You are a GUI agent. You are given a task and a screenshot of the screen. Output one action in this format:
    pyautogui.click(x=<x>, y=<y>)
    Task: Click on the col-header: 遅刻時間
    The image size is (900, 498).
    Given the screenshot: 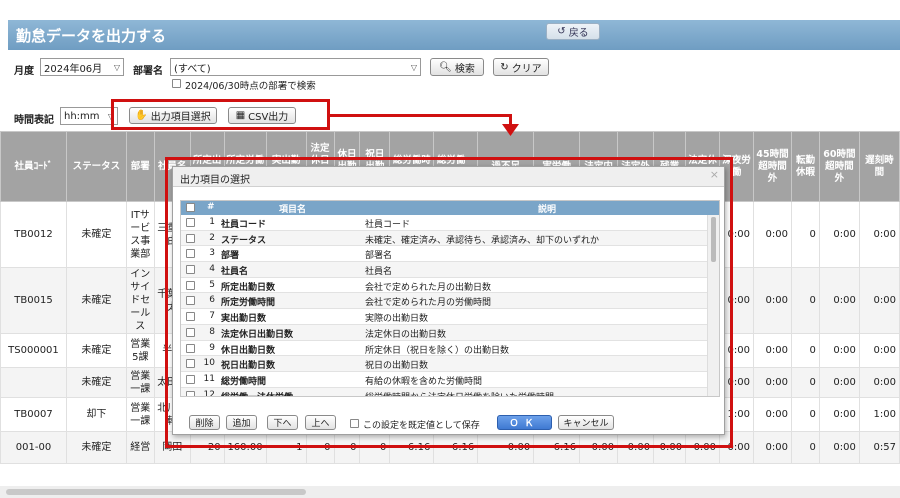 What is the action you would take?
    pyautogui.click(x=879, y=166)
    